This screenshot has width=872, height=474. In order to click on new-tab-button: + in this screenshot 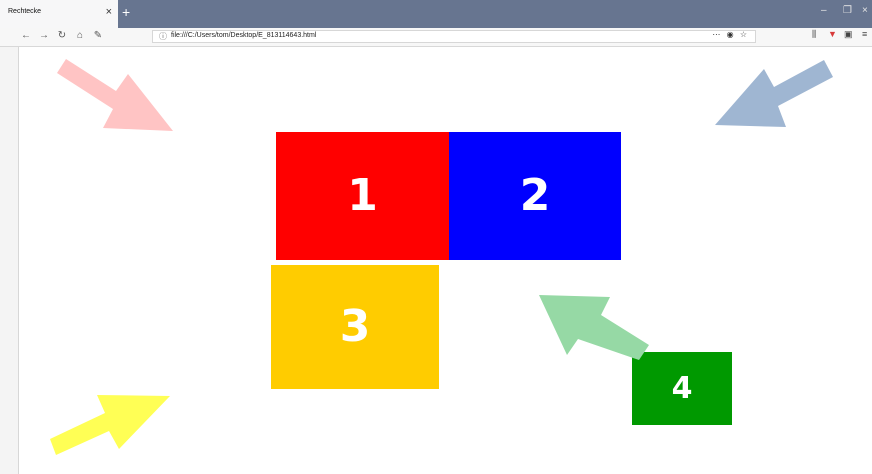, I will do `click(126, 12)`.